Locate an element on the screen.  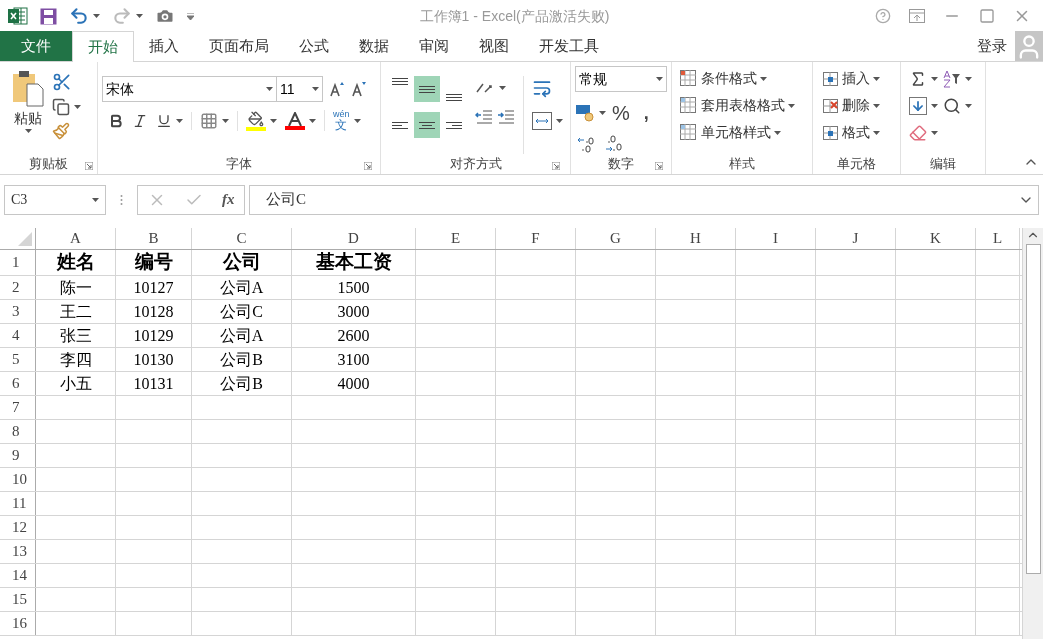
group-label: 单元格 is located at coordinates (856, 164).